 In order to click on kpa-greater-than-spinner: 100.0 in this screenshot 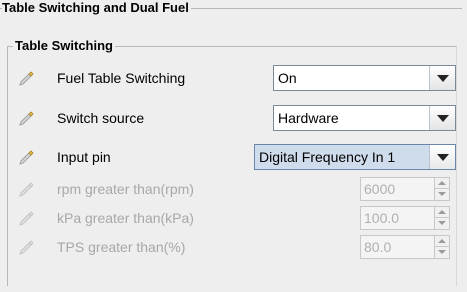, I will do `click(405, 218)`.